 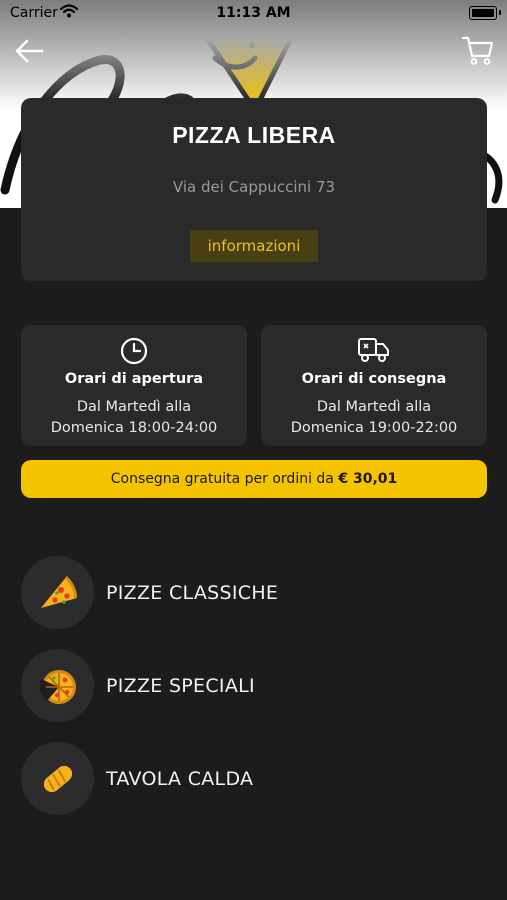 I want to click on opening-hours-text: Dal Martedì alla Domenica 18:00-24:00, so click(x=134, y=418).